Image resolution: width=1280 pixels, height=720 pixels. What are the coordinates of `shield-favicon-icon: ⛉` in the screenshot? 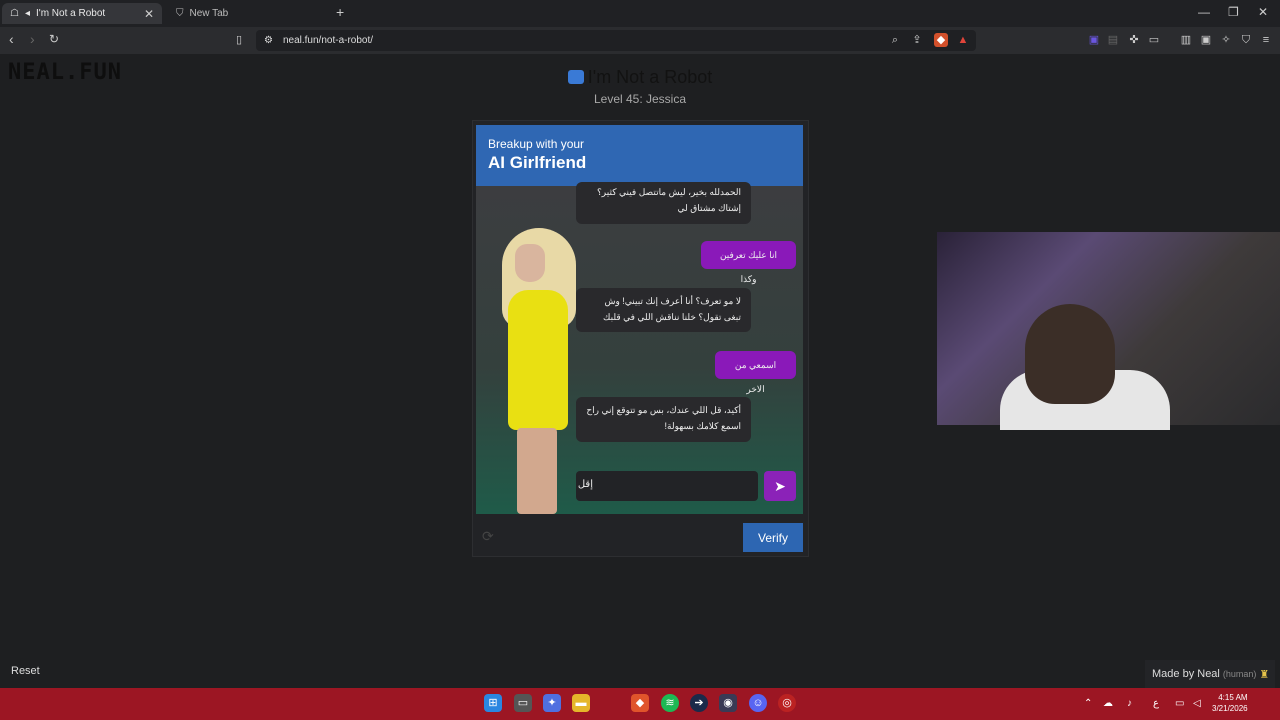 It's located at (180, 13).